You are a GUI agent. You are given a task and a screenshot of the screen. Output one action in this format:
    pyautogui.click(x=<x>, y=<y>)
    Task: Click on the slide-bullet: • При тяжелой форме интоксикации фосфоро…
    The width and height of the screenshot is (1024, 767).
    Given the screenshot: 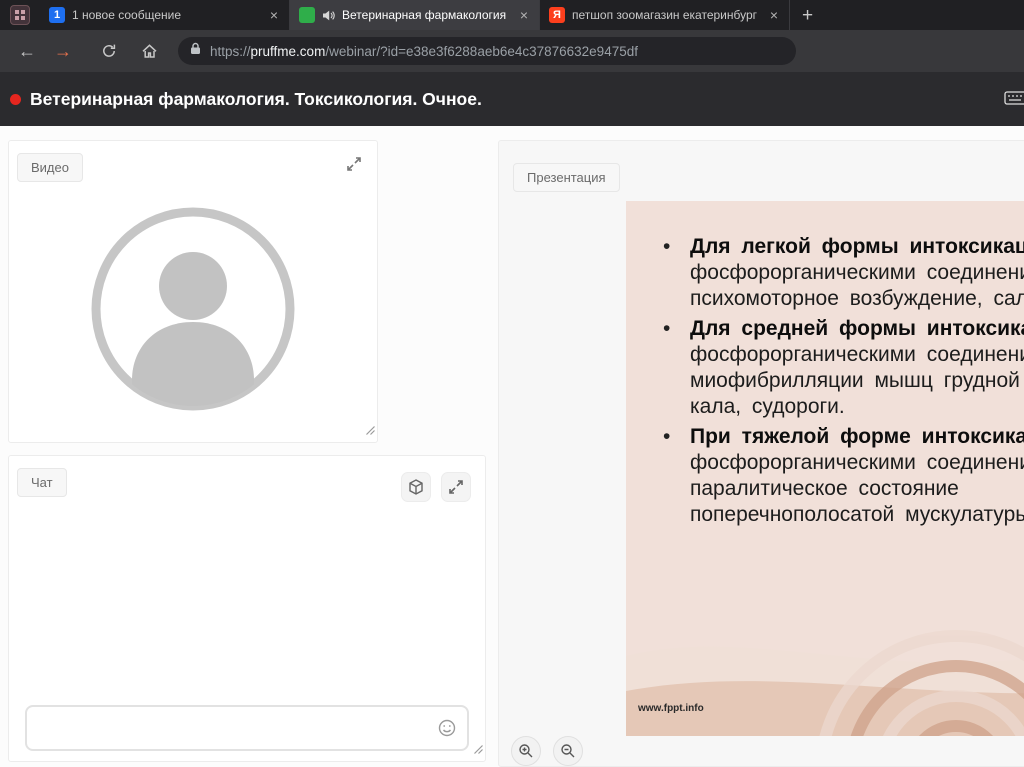 What is the action you would take?
    pyautogui.click(x=843, y=476)
    